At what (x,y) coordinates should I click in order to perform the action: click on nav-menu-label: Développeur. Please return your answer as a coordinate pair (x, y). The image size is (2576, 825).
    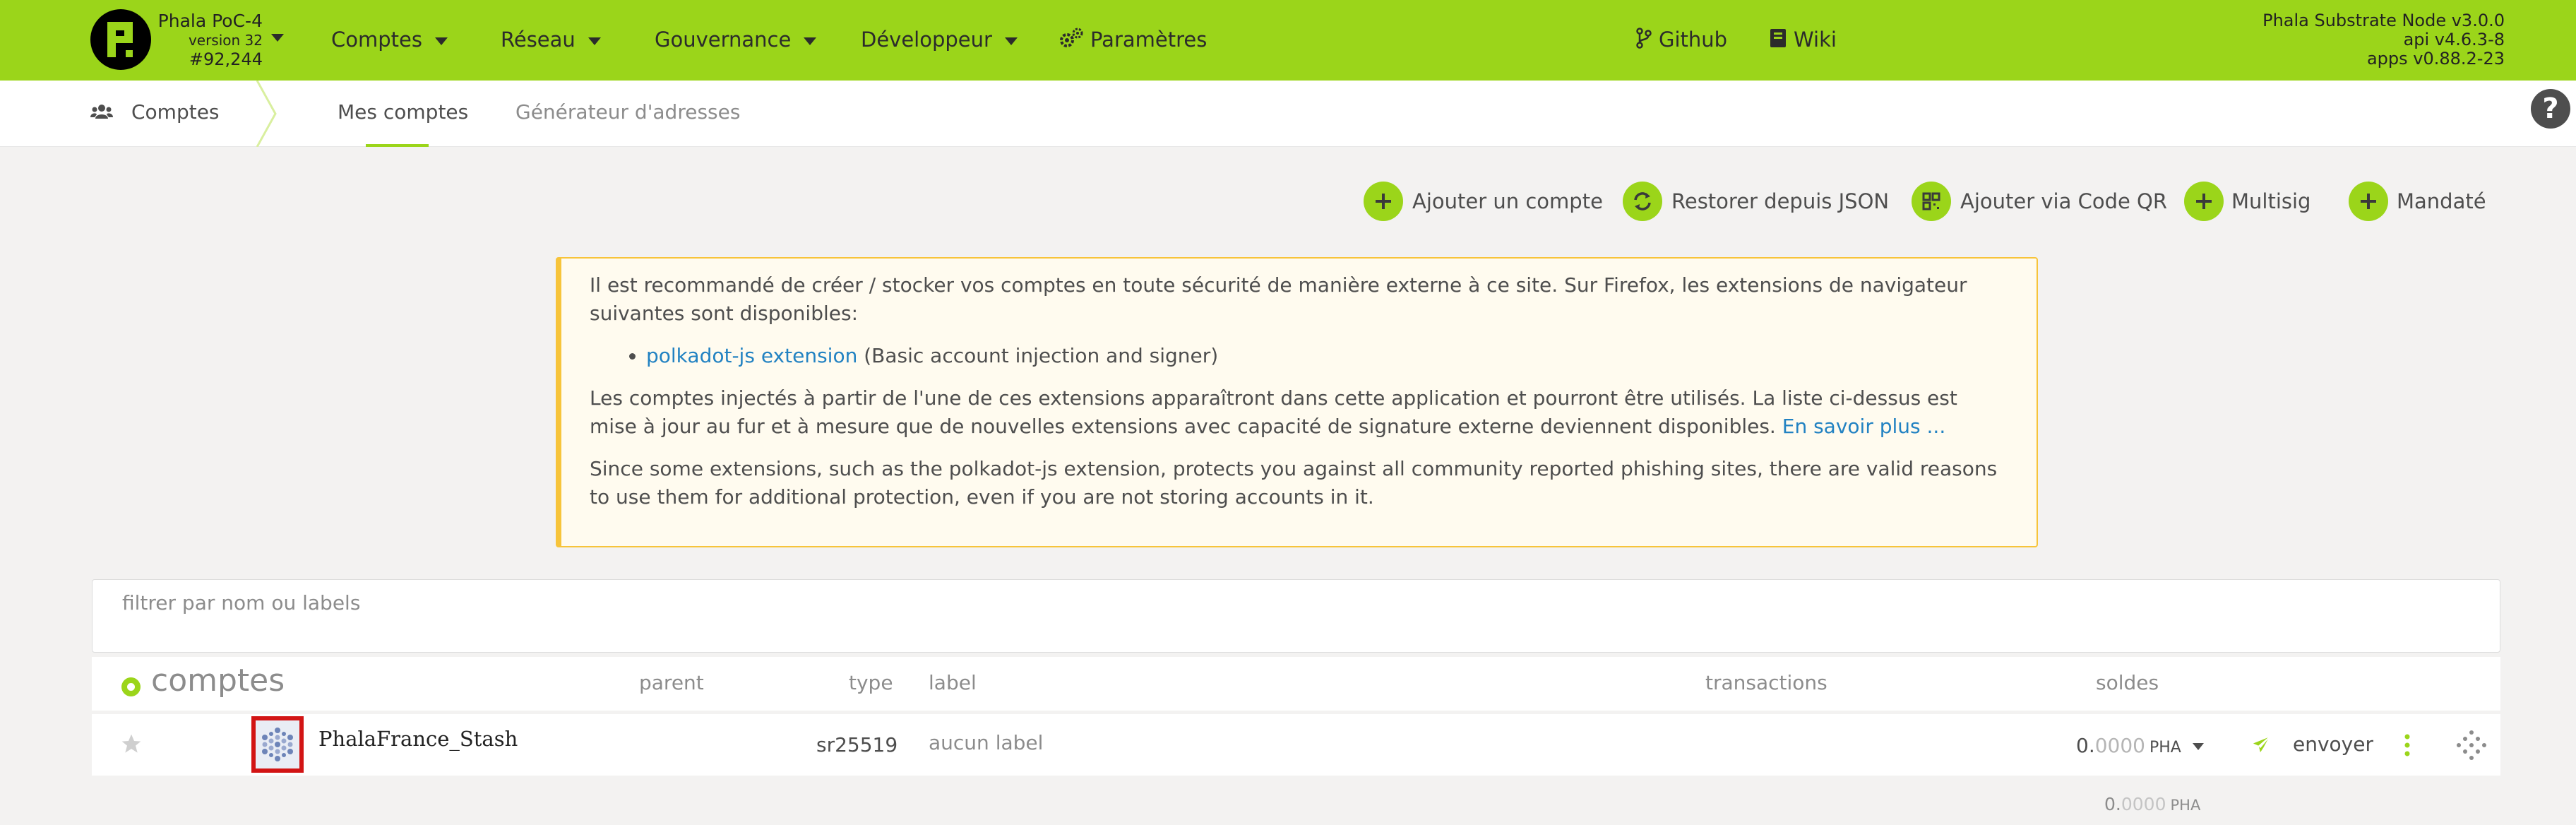
    Looking at the image, I should click on (926, 40).